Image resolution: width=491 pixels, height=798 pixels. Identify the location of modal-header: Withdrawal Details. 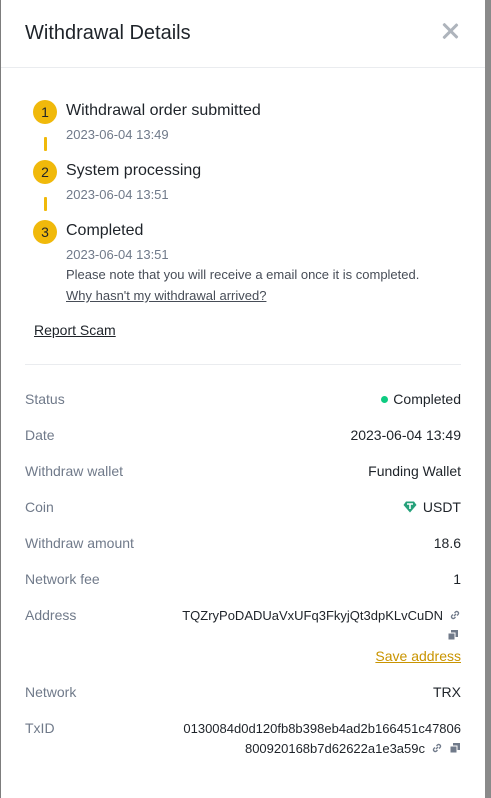
(243, 34).